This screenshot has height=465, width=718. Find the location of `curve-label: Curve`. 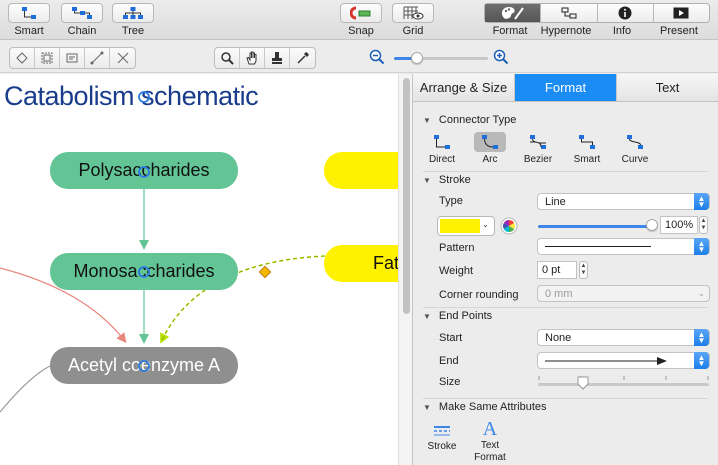

curve-label: Curve is located at coordinates (635, 159).